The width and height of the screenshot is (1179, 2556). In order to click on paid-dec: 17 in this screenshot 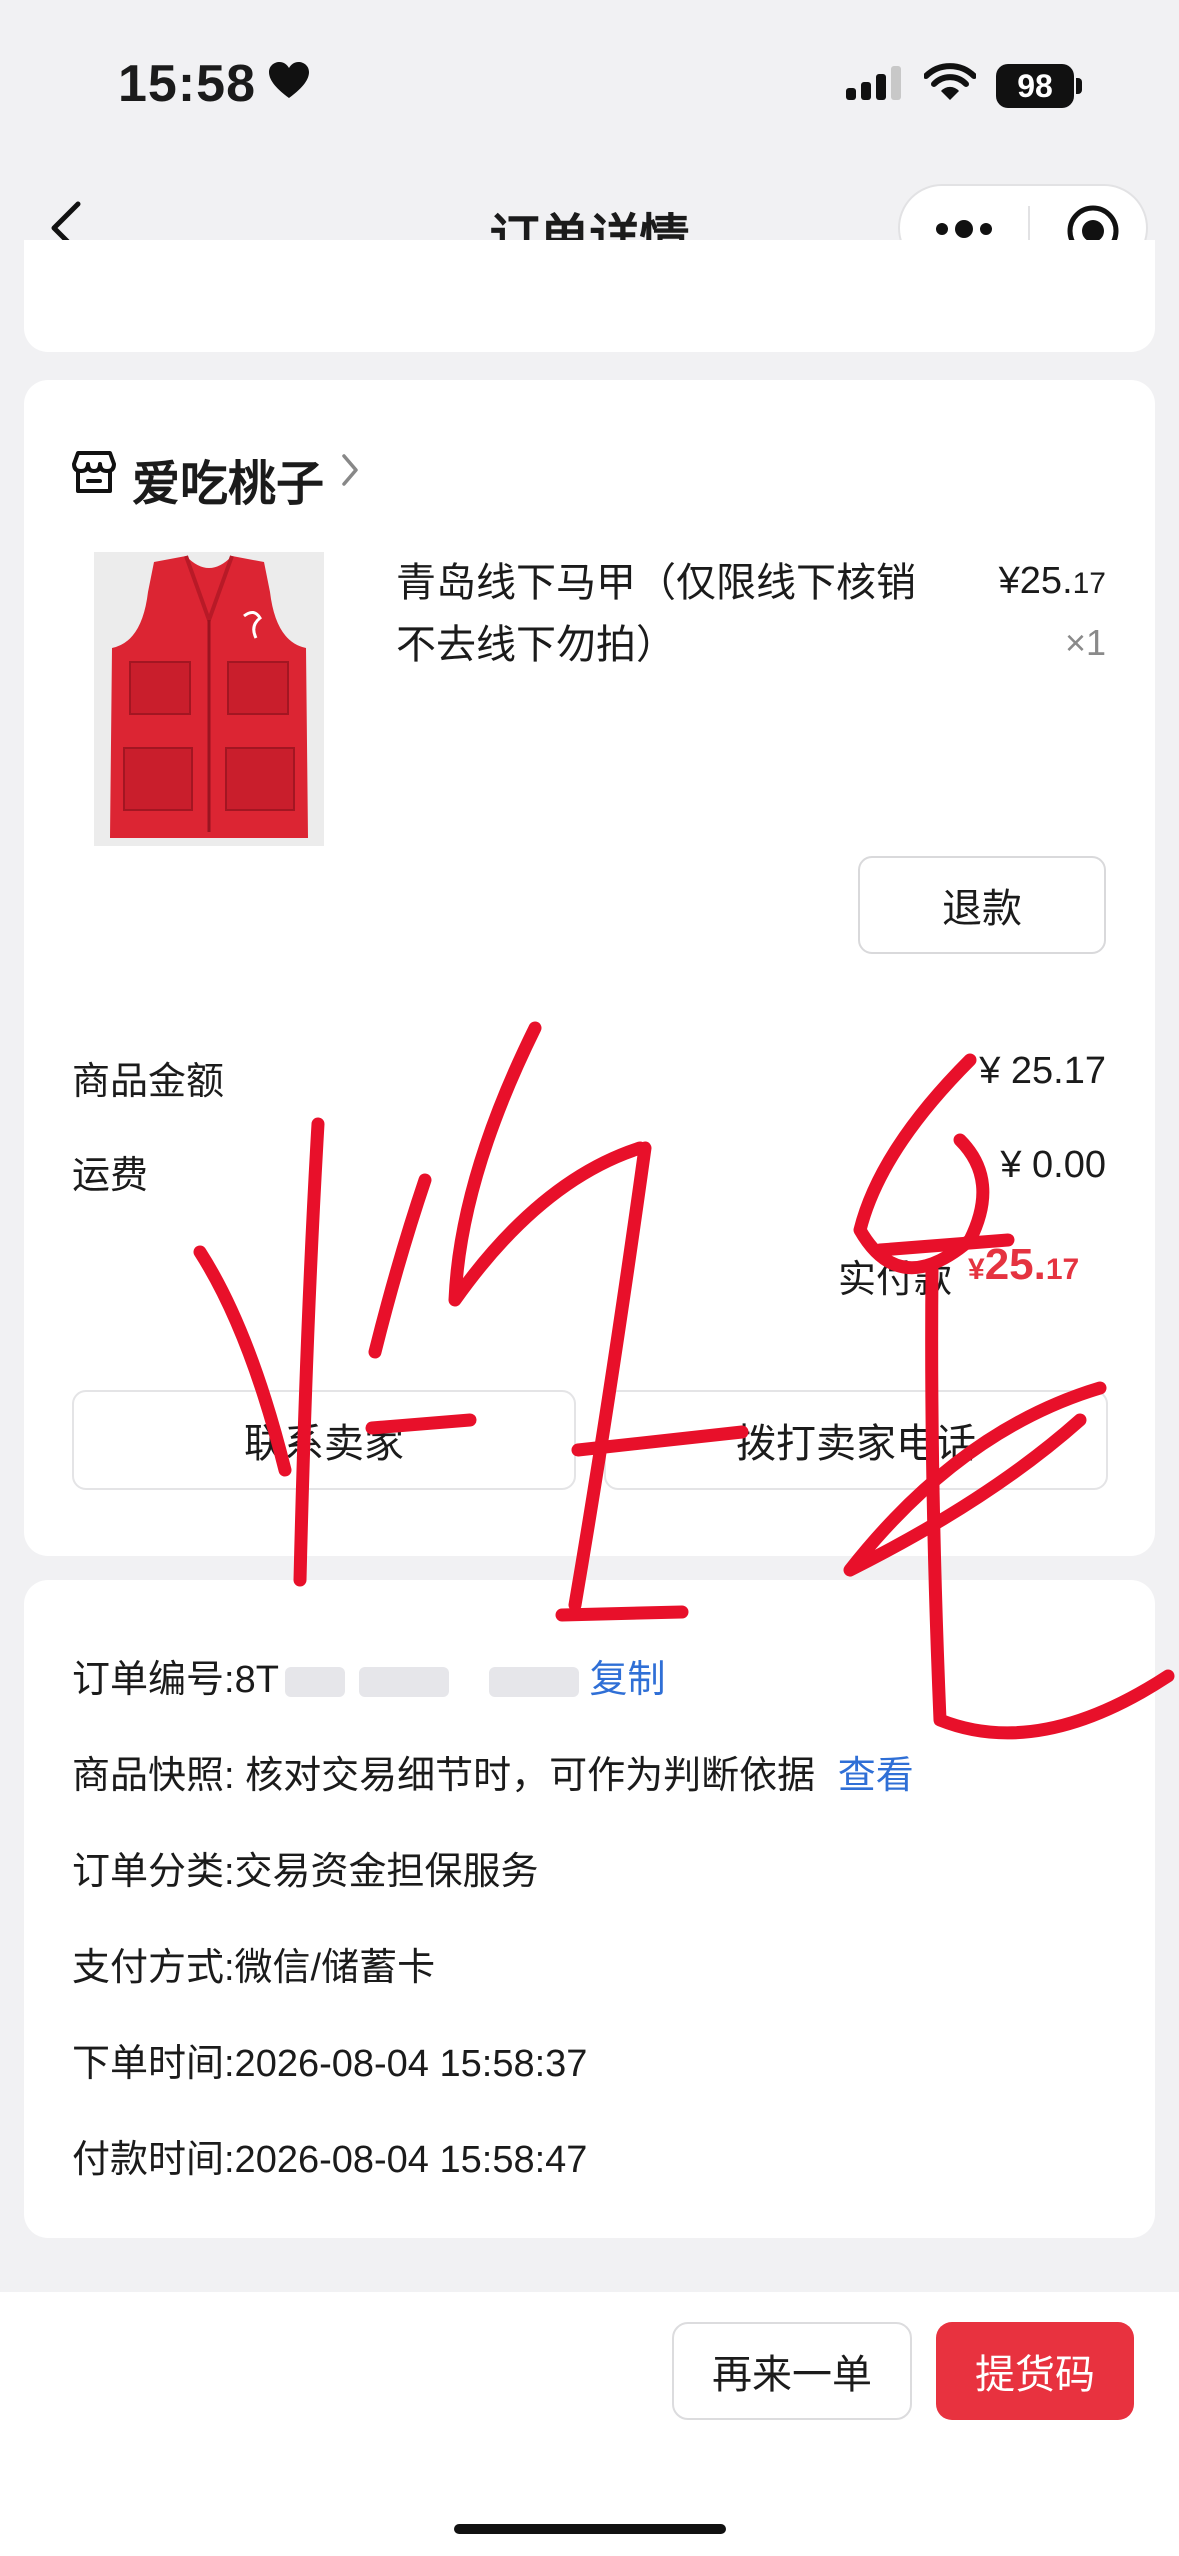, I will do `click(1062, 1269)`.